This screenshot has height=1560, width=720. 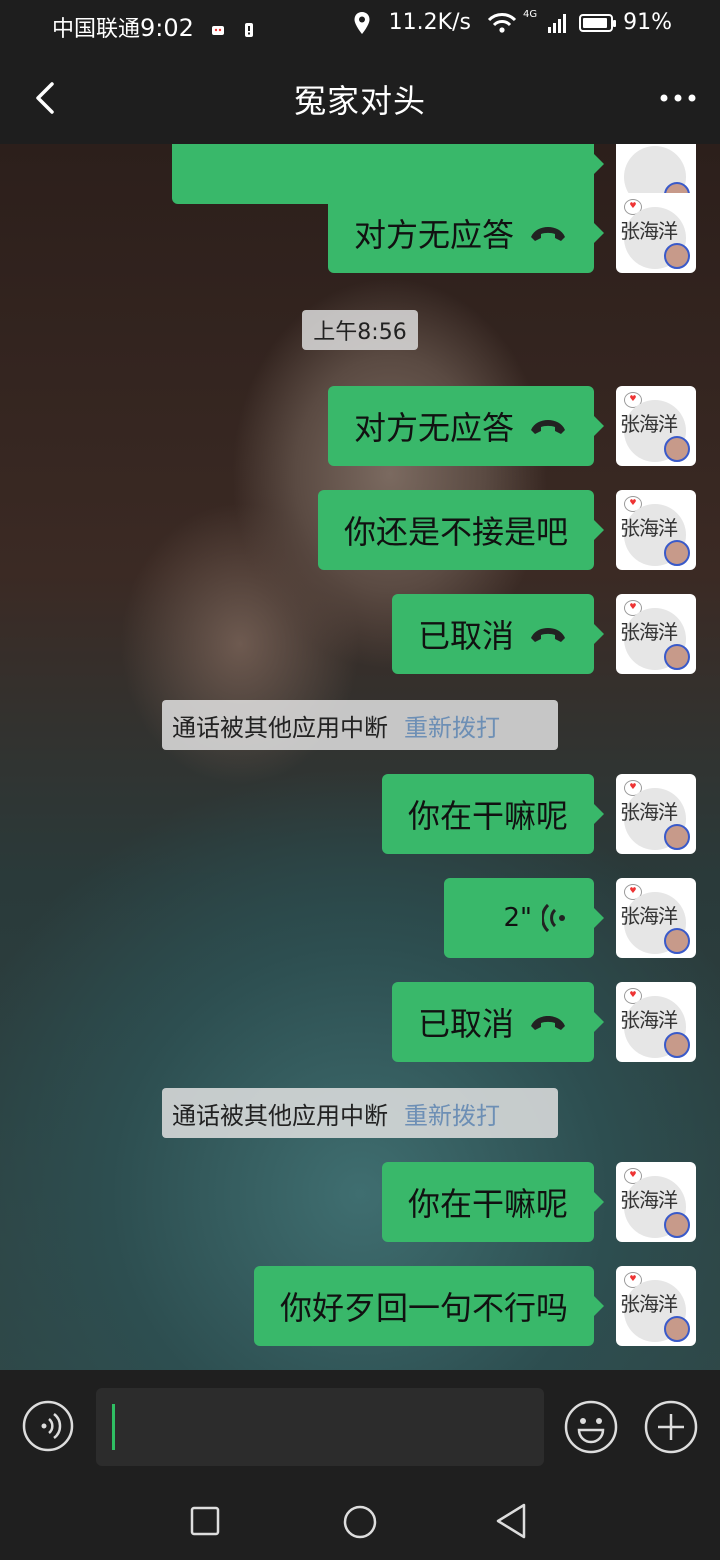 I want to click on status-right: 11.2K/s 4G 91%, so click(x=512, y=22).